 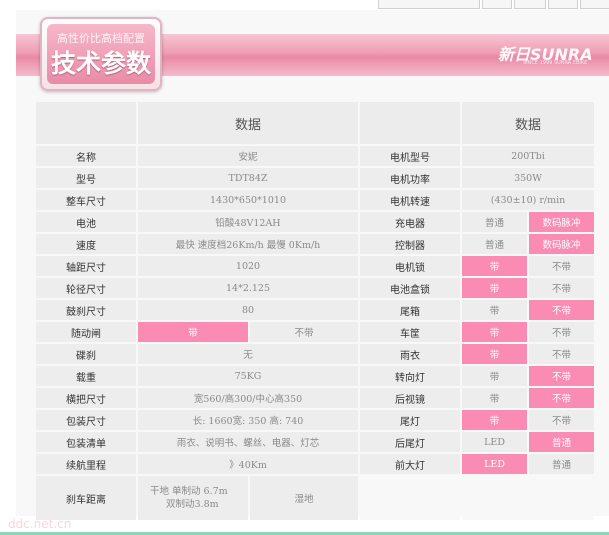 What do you see at coordinates (189, 491) in the screenshot?
I see `brake-dry-line1: 干地 单制动 6.7m` at bounding box center [189, 491].